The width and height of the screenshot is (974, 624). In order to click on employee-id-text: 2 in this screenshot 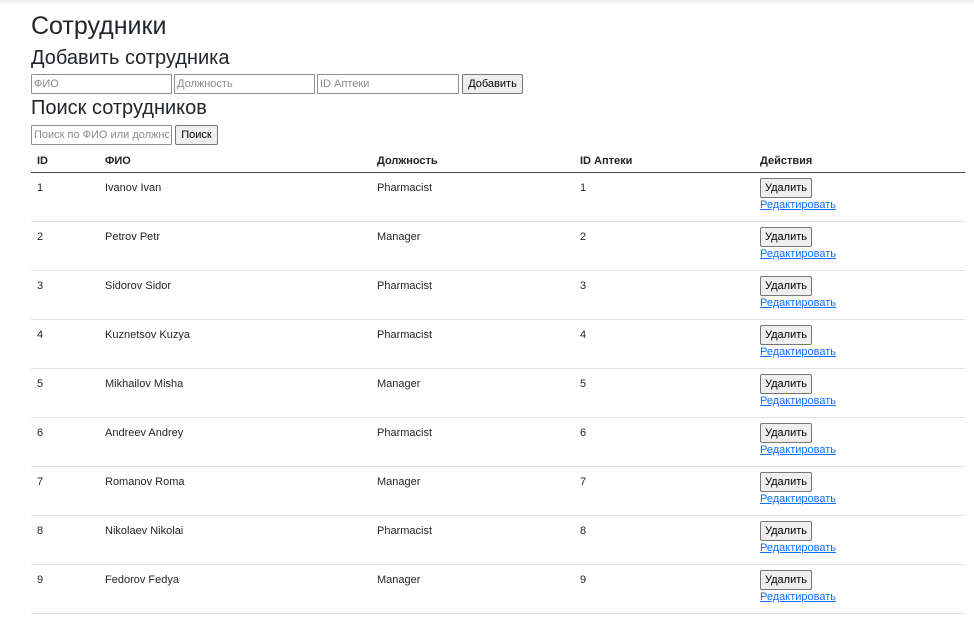, I will do `click(40, 237)`.